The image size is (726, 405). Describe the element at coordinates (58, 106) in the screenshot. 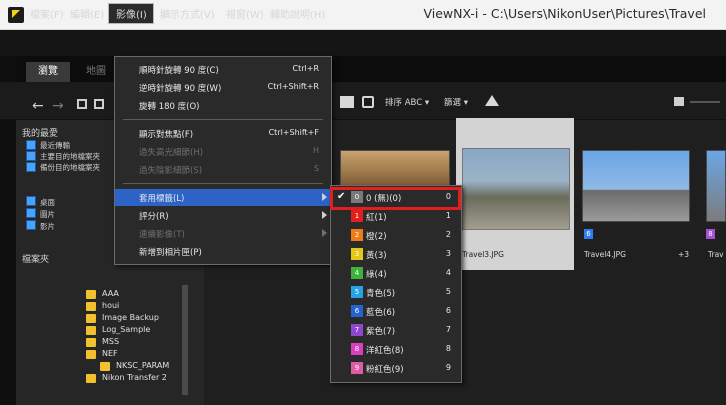

I see `forward-arrow-icon: →` at that location.